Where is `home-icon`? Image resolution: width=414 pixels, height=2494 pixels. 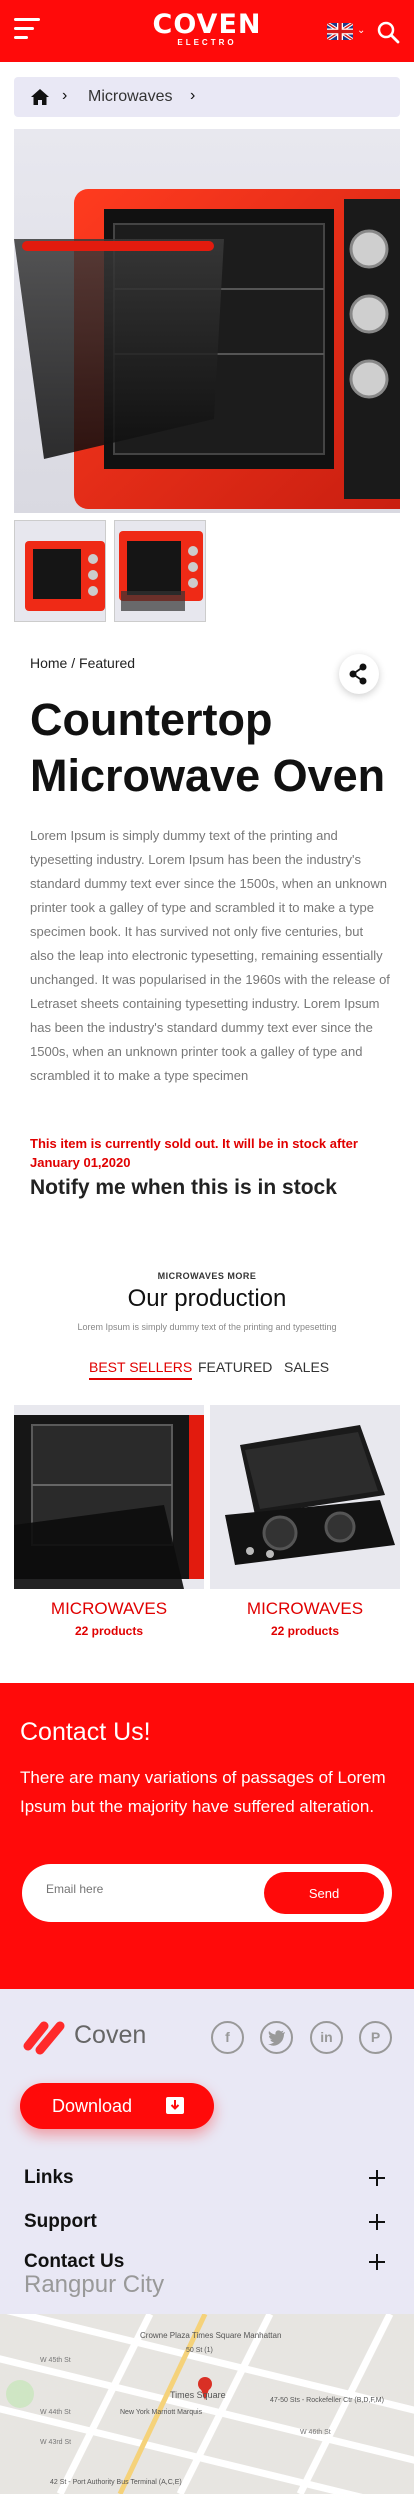
home-icon is located at coordinates (40, 97).